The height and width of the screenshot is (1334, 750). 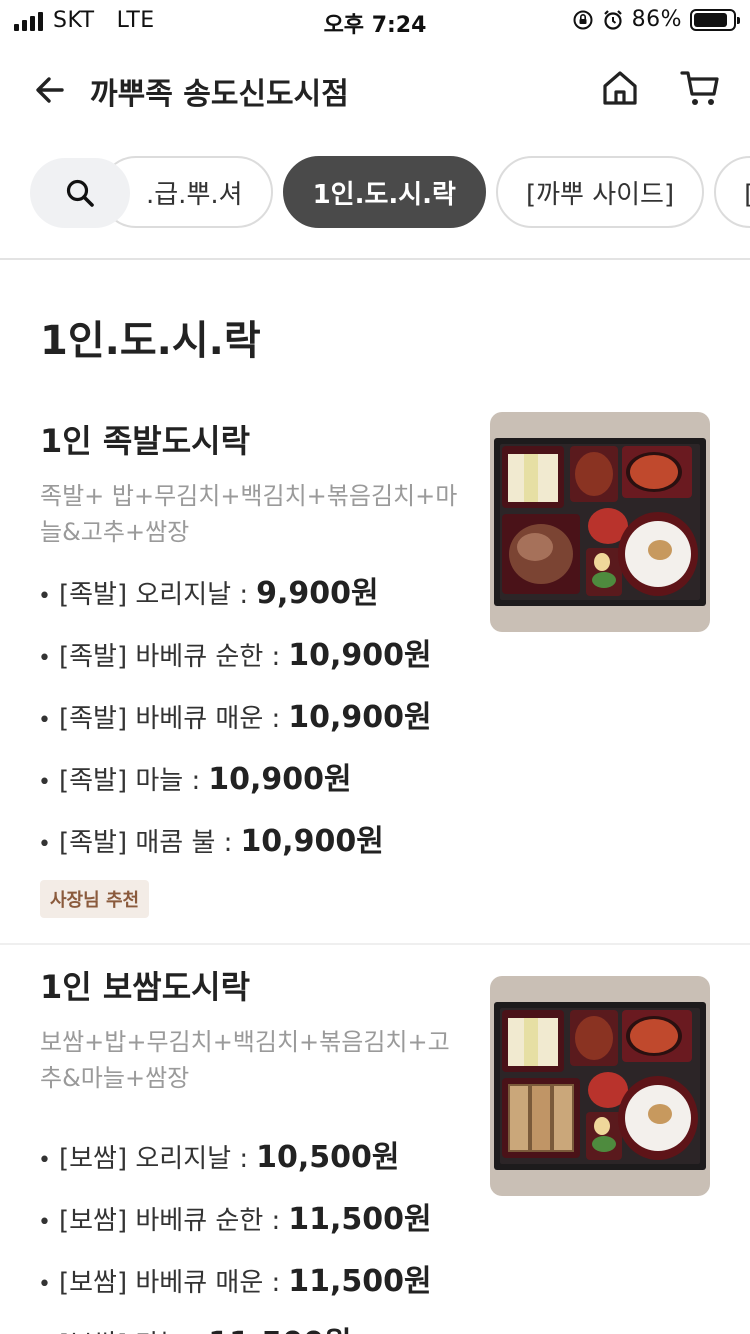 I want to click on option-label: [족발] 마늘 :, so click(x=129, y=781).